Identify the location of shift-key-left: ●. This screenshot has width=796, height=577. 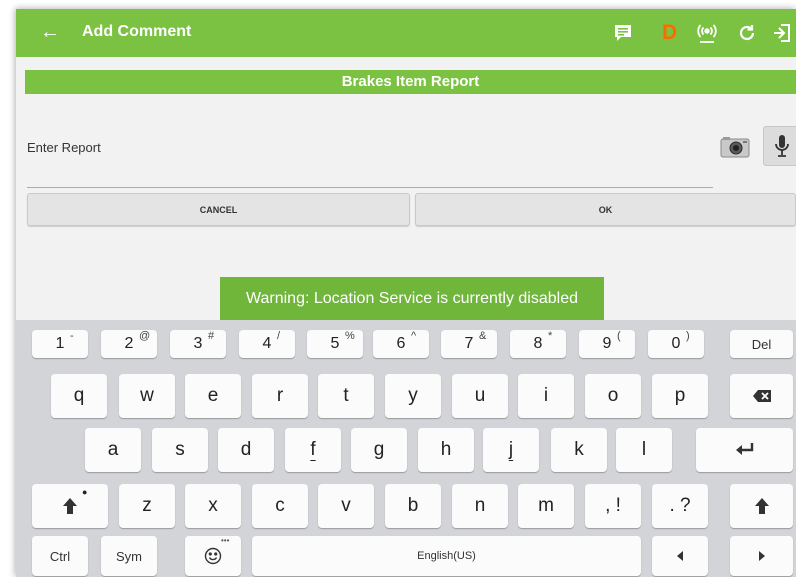
(70, 506).